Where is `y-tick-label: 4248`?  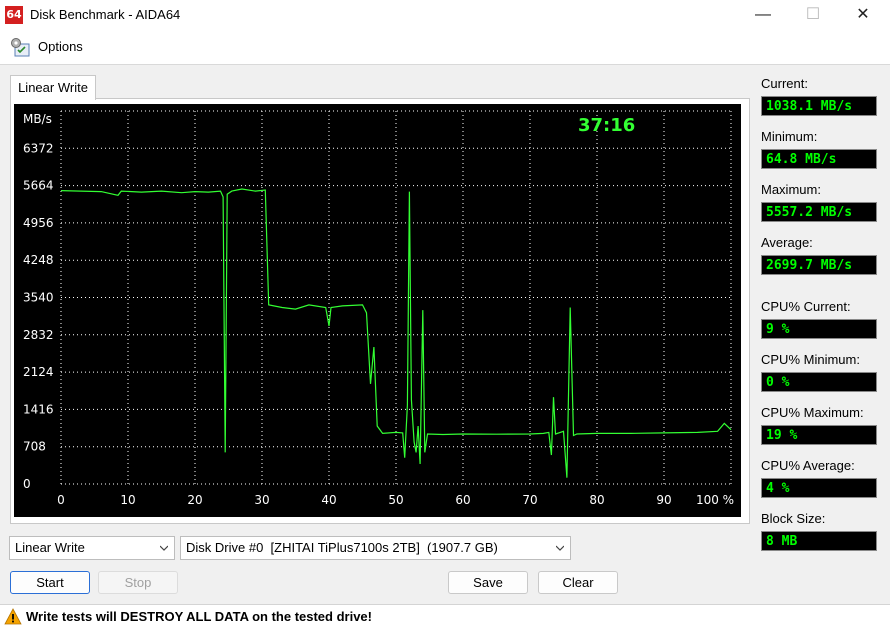 y-tick-label: 4248 is located at coordinates (38, 260).